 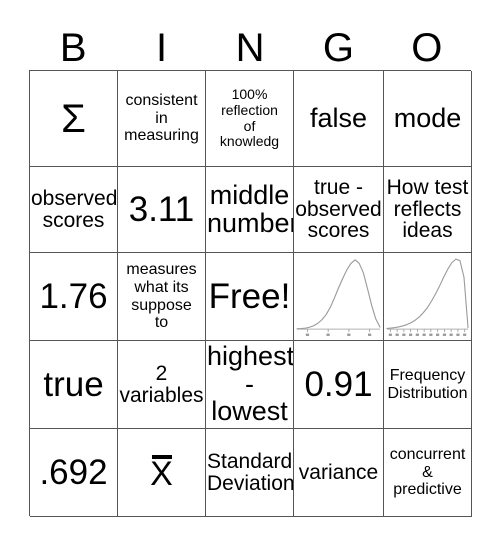 I want to click on bingo-cell-r1-c1: Σ, so click(x=74, y=119).